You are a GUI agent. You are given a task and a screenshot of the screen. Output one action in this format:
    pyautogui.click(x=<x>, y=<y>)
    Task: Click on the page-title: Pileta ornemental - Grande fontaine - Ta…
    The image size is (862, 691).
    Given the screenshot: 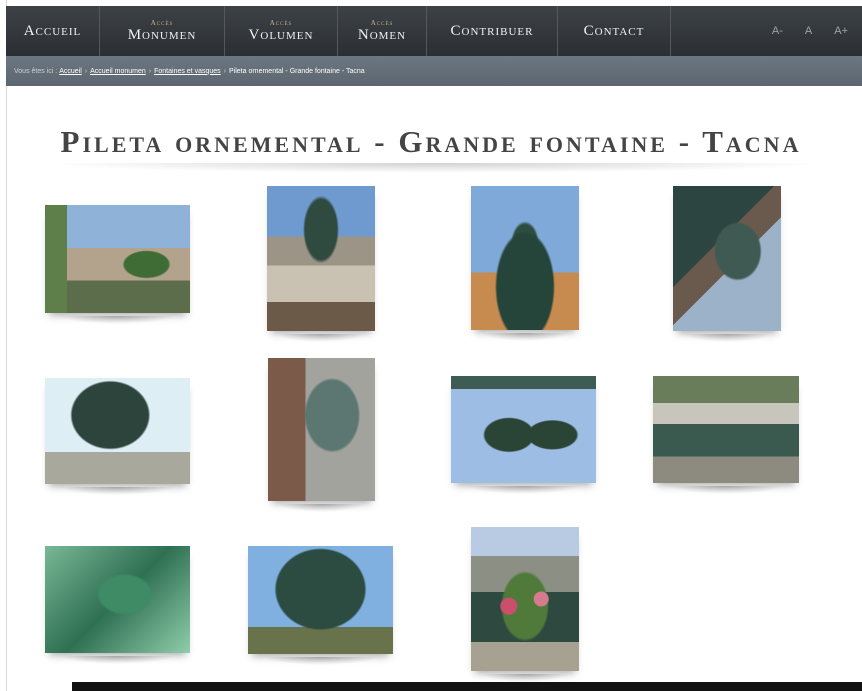 What is the action you would take?
    pyautogui.click(x=431, y=141)
    